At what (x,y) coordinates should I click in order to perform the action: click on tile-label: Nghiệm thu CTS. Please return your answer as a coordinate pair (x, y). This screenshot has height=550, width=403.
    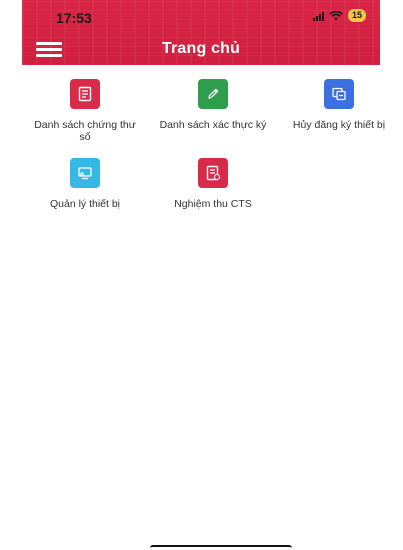
    Looking at the image, I should click on (213, 204).